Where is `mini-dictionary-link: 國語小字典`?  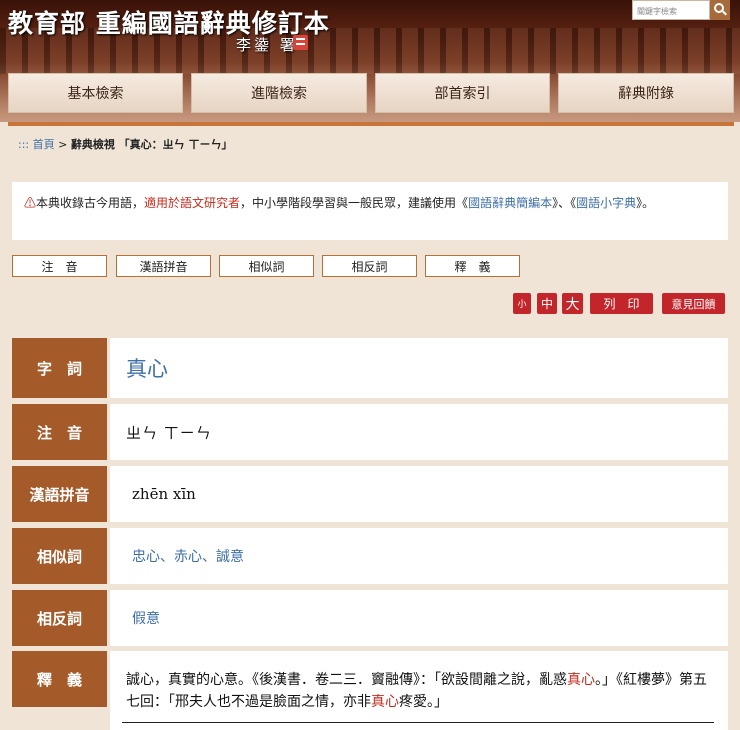 mini-dictionary-link: 國語小字典 is located at coordinates (606, 203).